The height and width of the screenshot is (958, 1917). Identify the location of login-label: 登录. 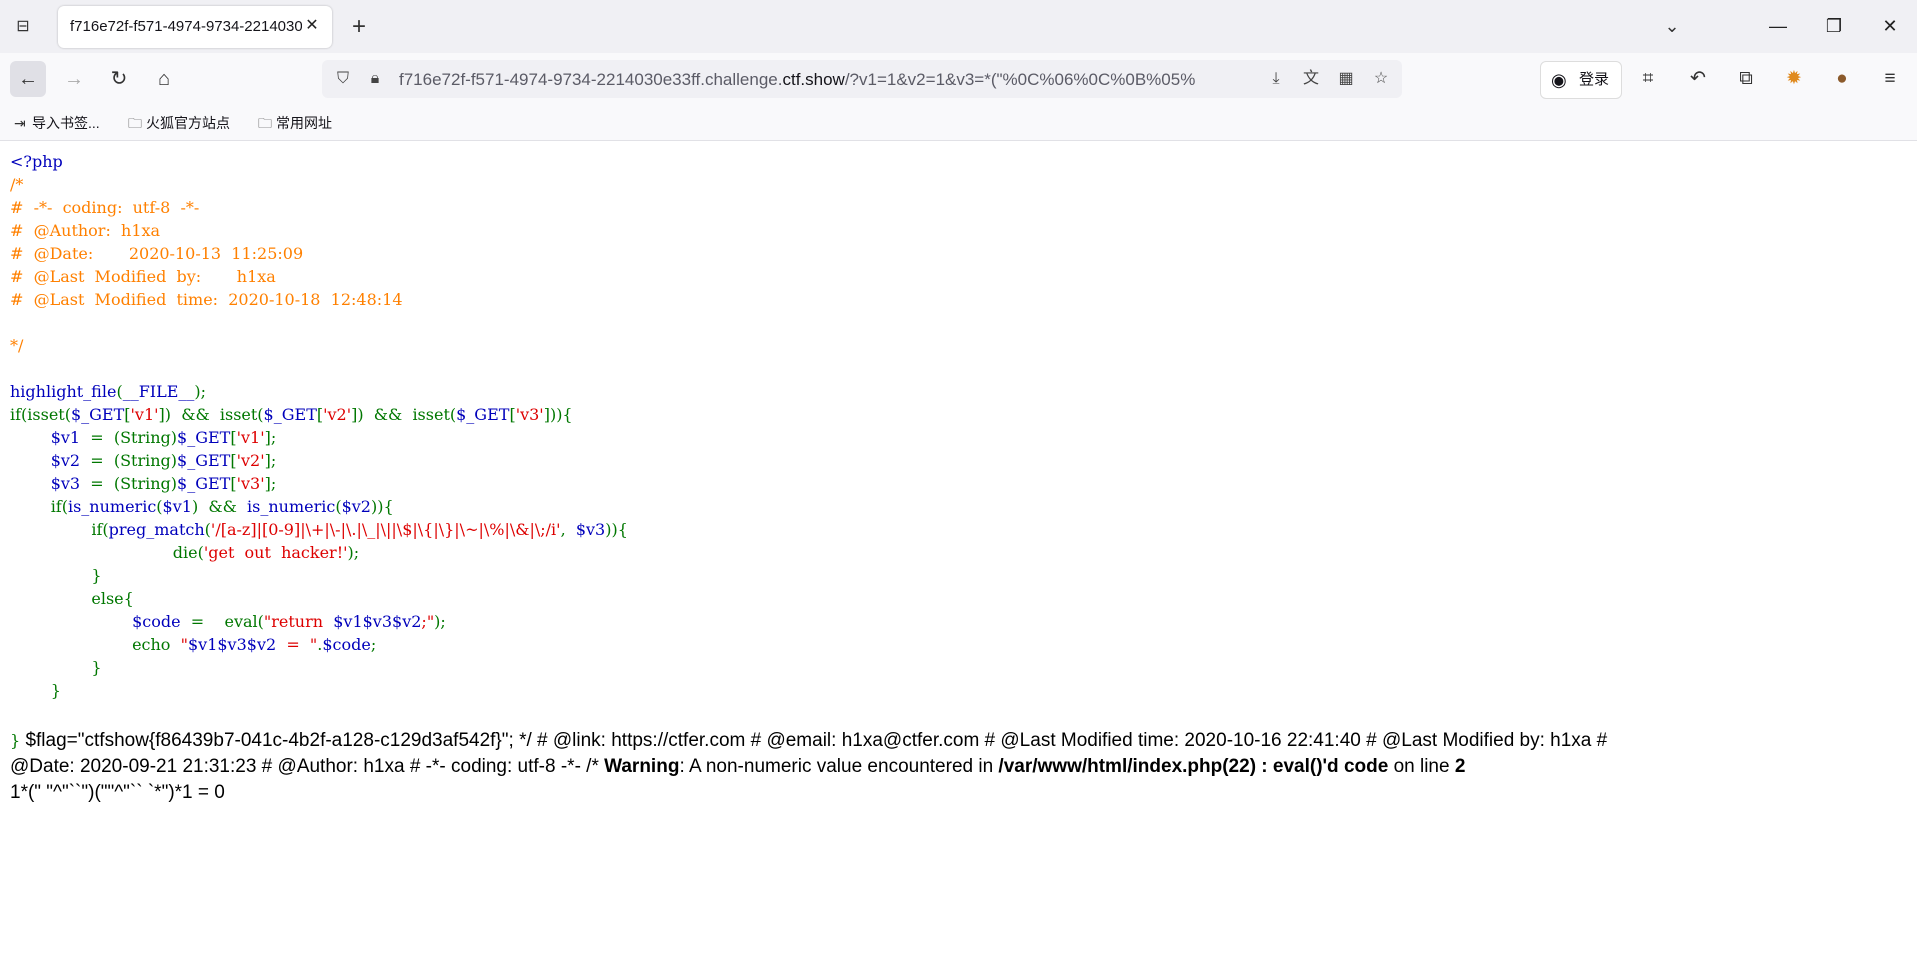
(1594, 79).